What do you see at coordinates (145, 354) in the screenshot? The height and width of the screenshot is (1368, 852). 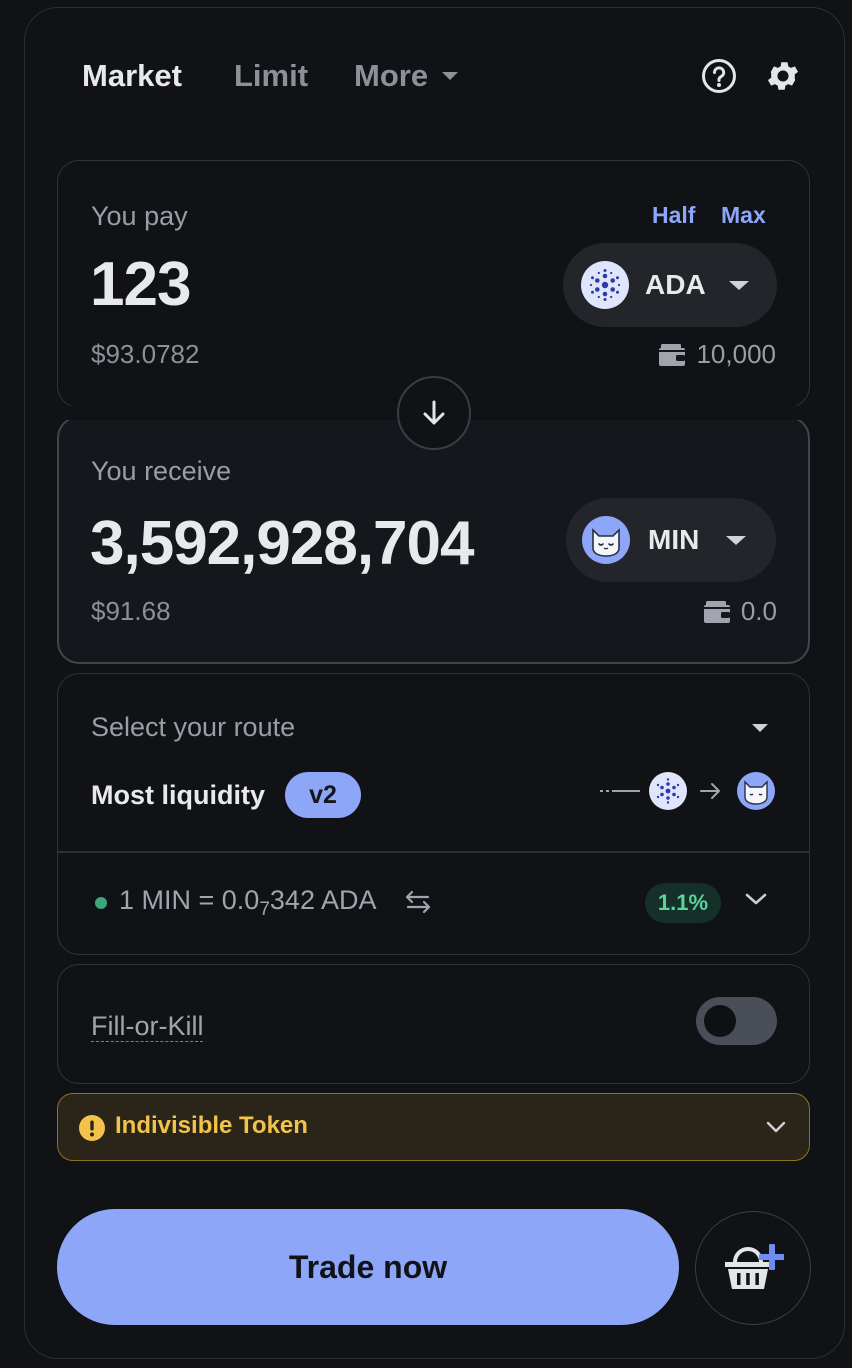 I see `pay-usd-value: $93.0782` at bounding box center [145, 354].